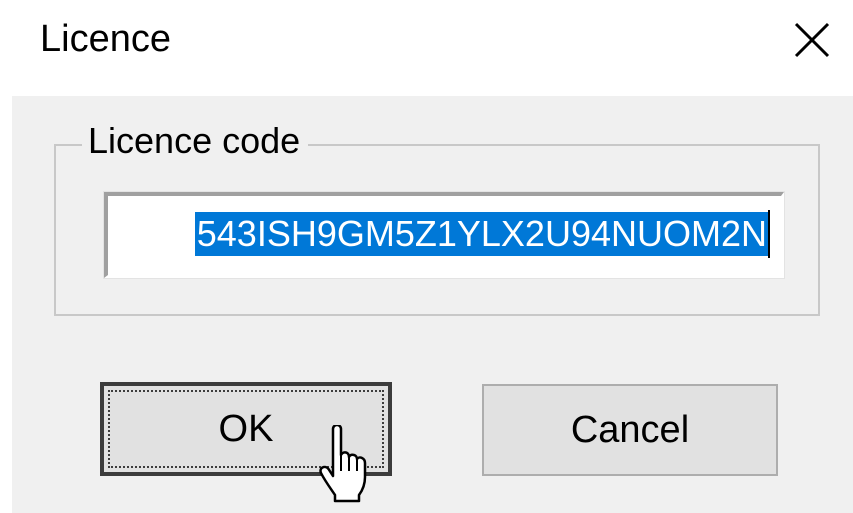  I want to click on close-button, so click(812, 40).